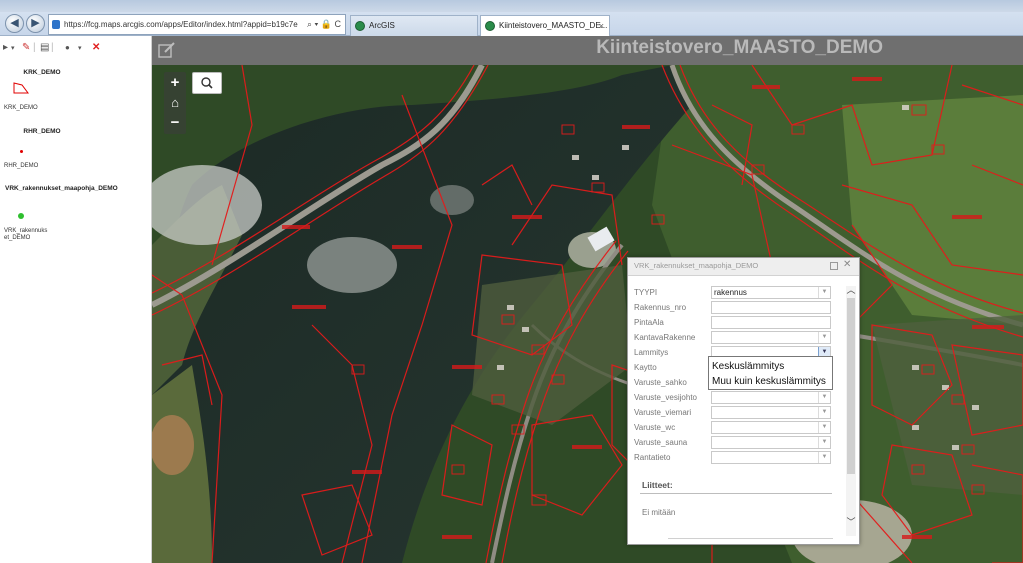 This screenshot has height=563, width=1023. I want to click on zoom-out-button: −, so click(175, 123).